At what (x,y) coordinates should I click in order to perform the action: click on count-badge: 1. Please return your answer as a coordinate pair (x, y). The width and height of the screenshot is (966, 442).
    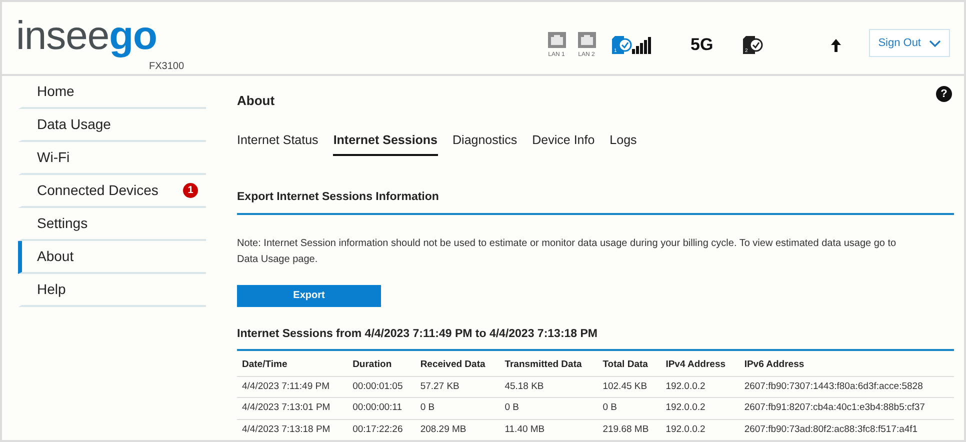
    Looking at the image, I should click on (190, 190).